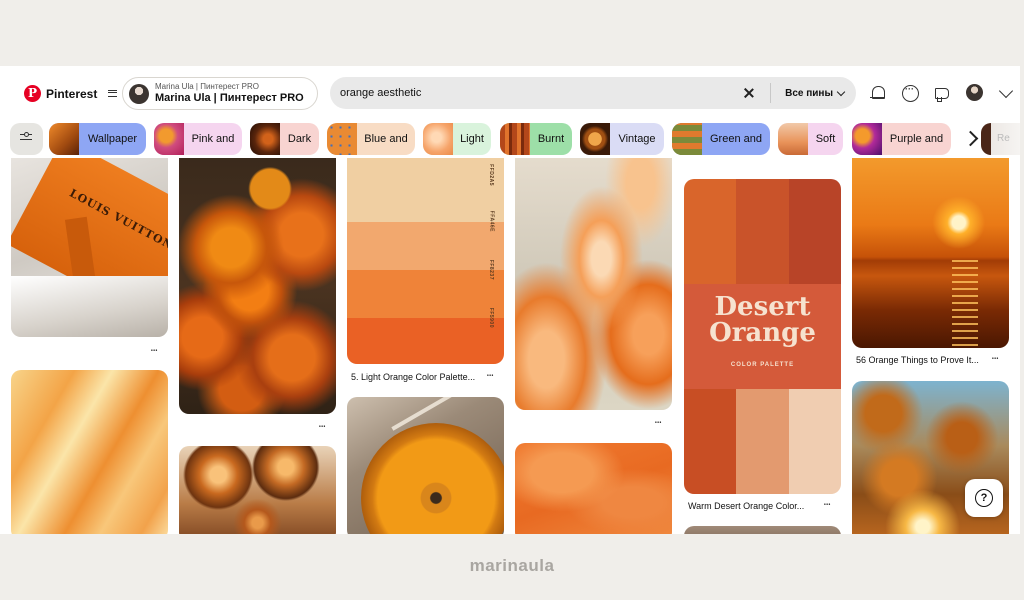 The image size is (1024, 600). Describe the element at coordinates (425, 289) in the screenshot. I see `swatch-3: FF8237` at that location.